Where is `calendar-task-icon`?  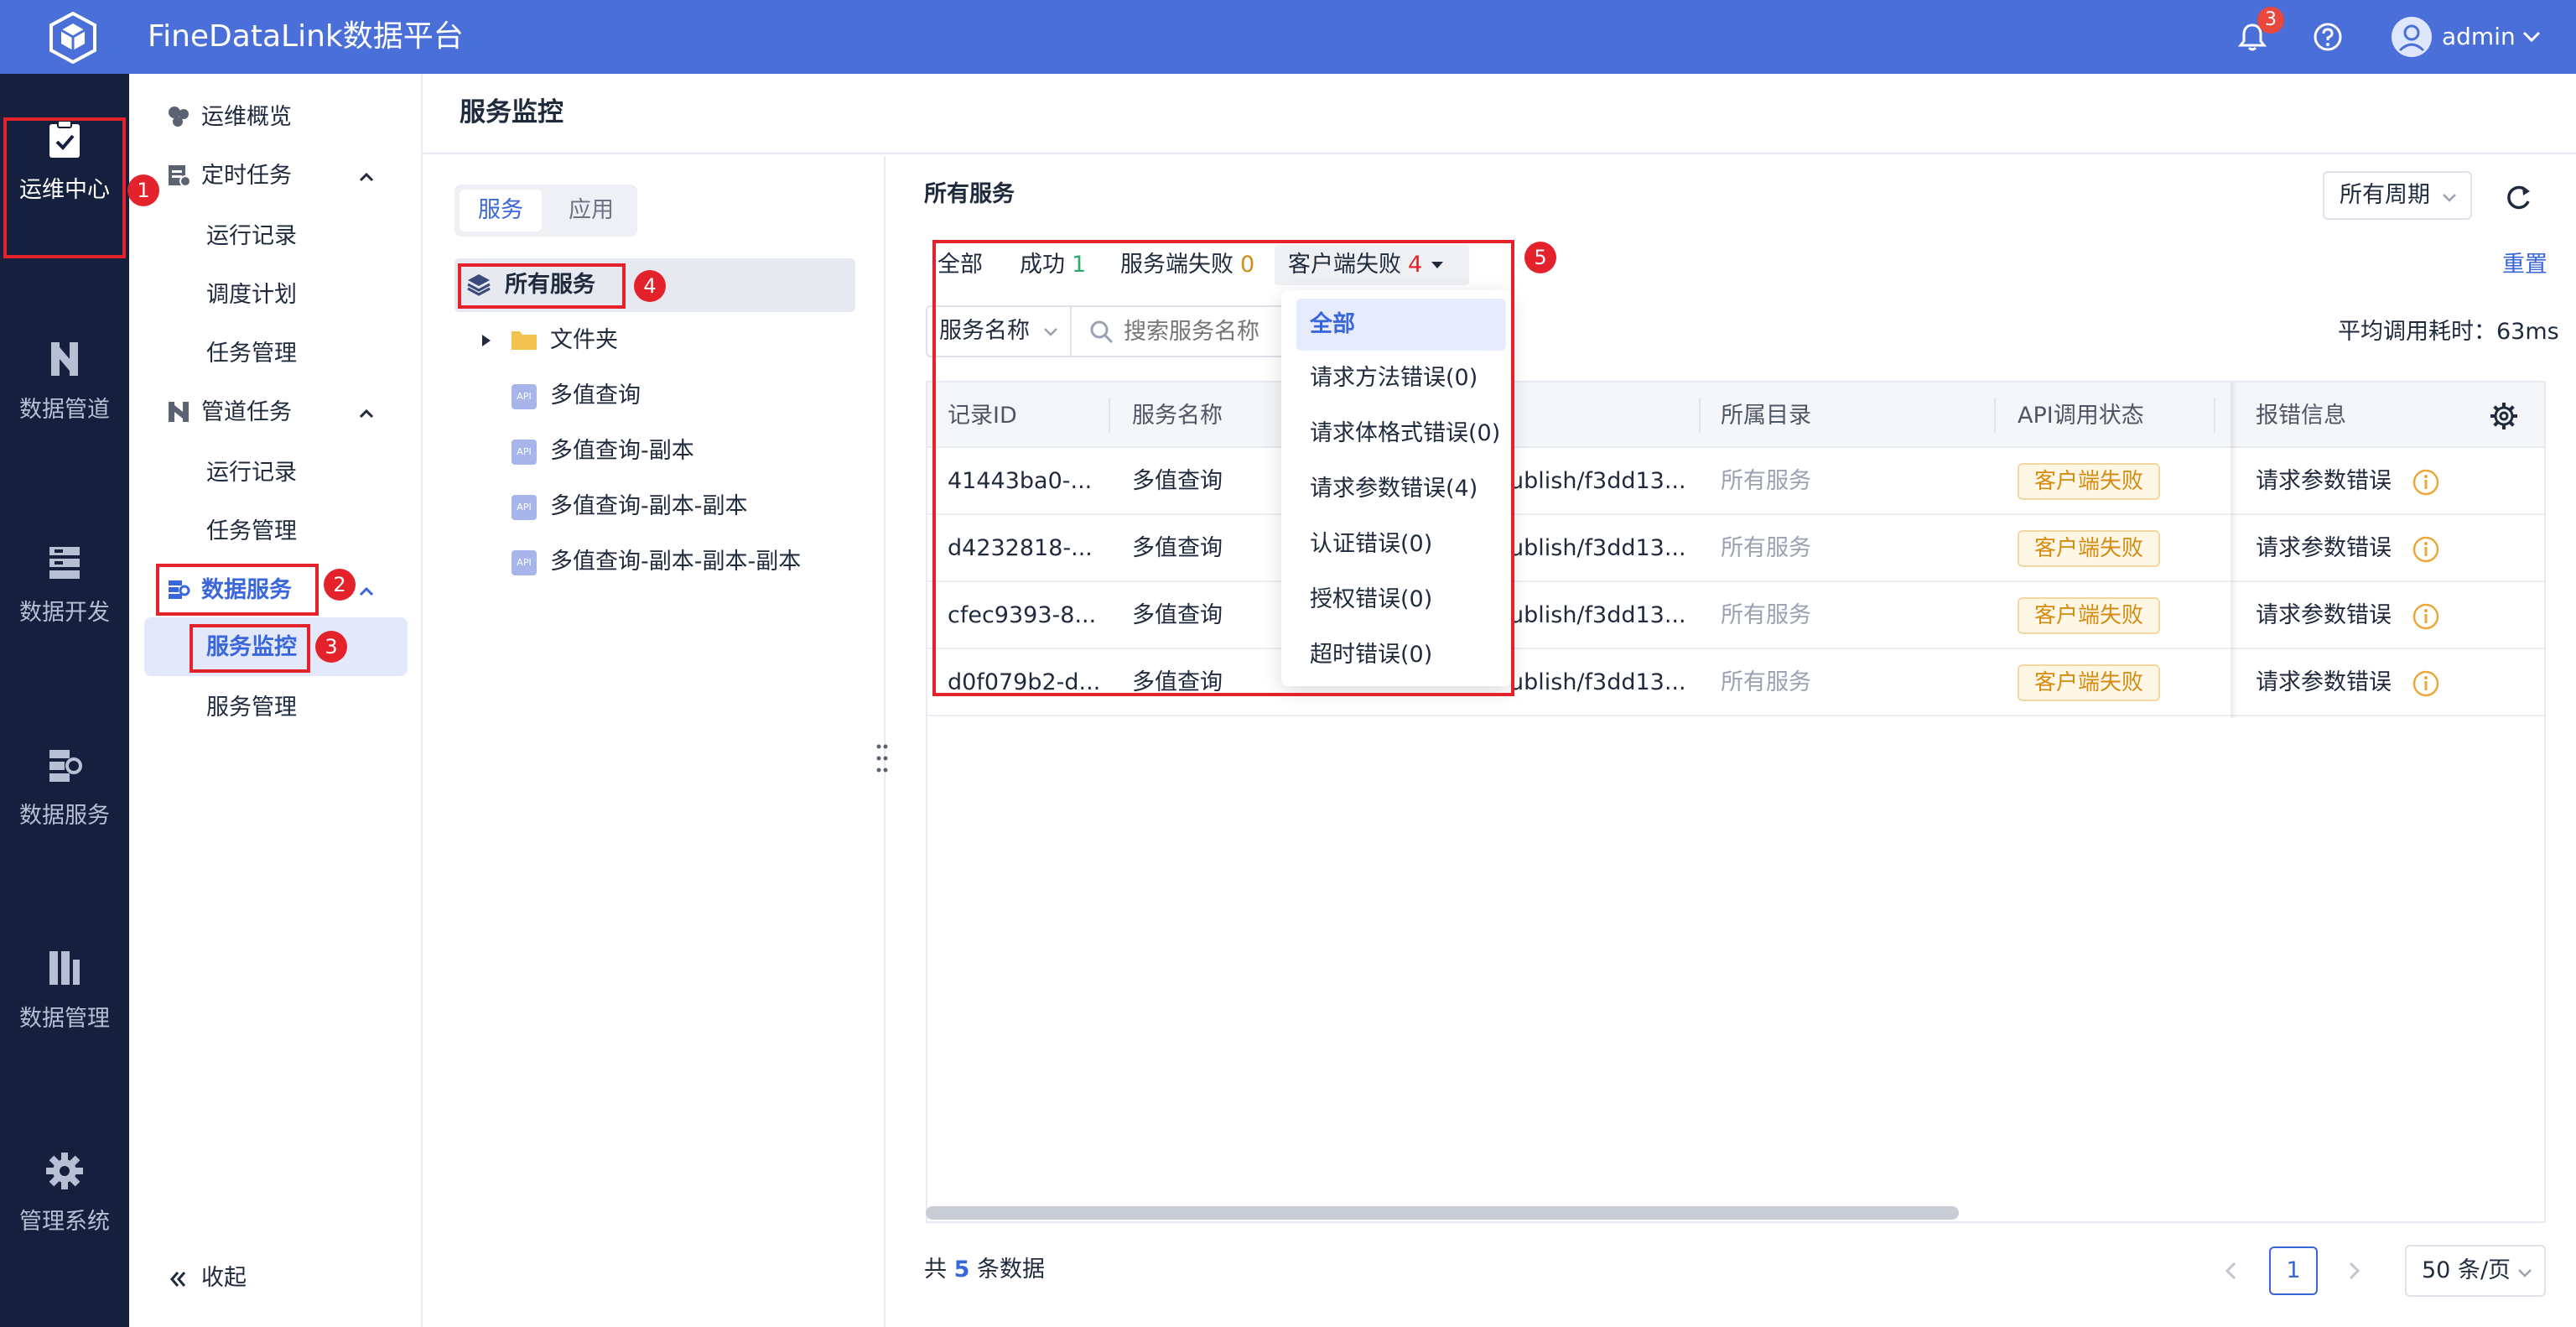
calendar-task-icon is located at coordinates (180, 176).